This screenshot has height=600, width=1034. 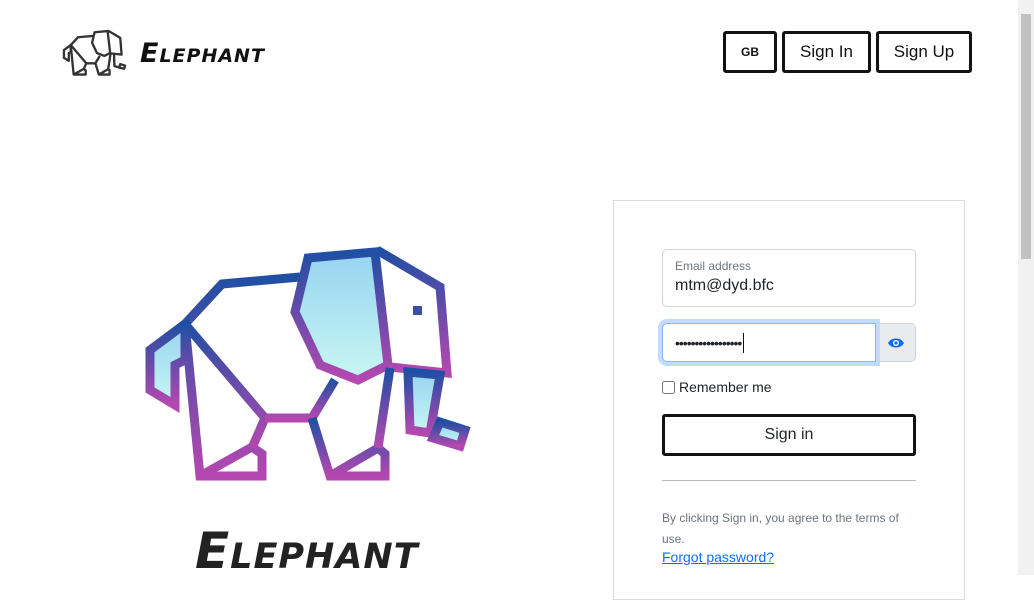 What do you see at coordinates (307, 551) in the screenshot?
I see `hero-brand-name: Elephant` at bounding box center [307, 551].